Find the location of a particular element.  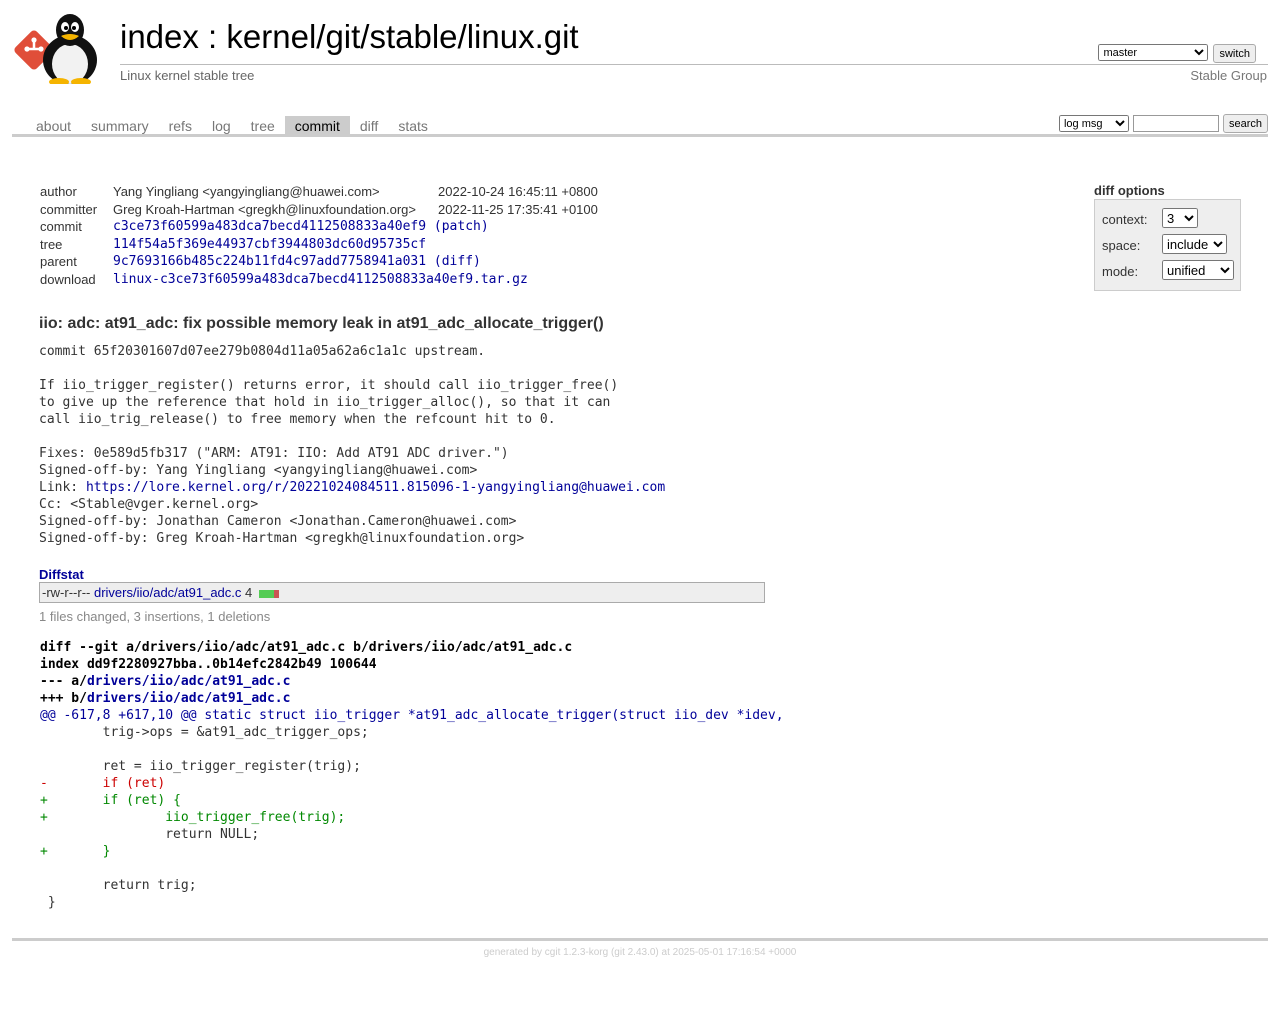

diffstat-changes: 4 is located at coordinates (249, 592).